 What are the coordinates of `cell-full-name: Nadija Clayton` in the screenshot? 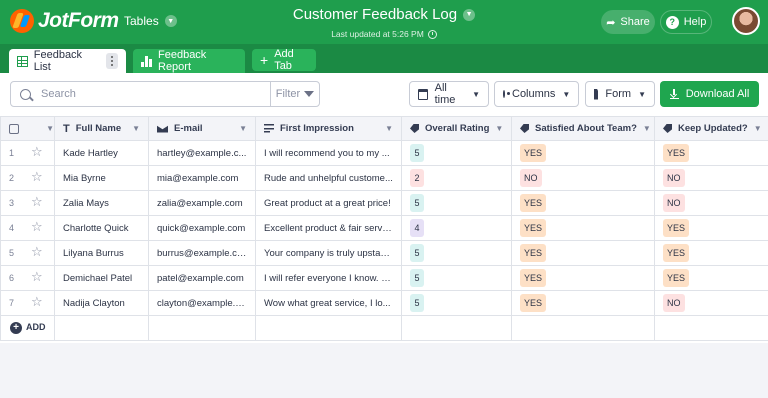 It's located at (101, 303).